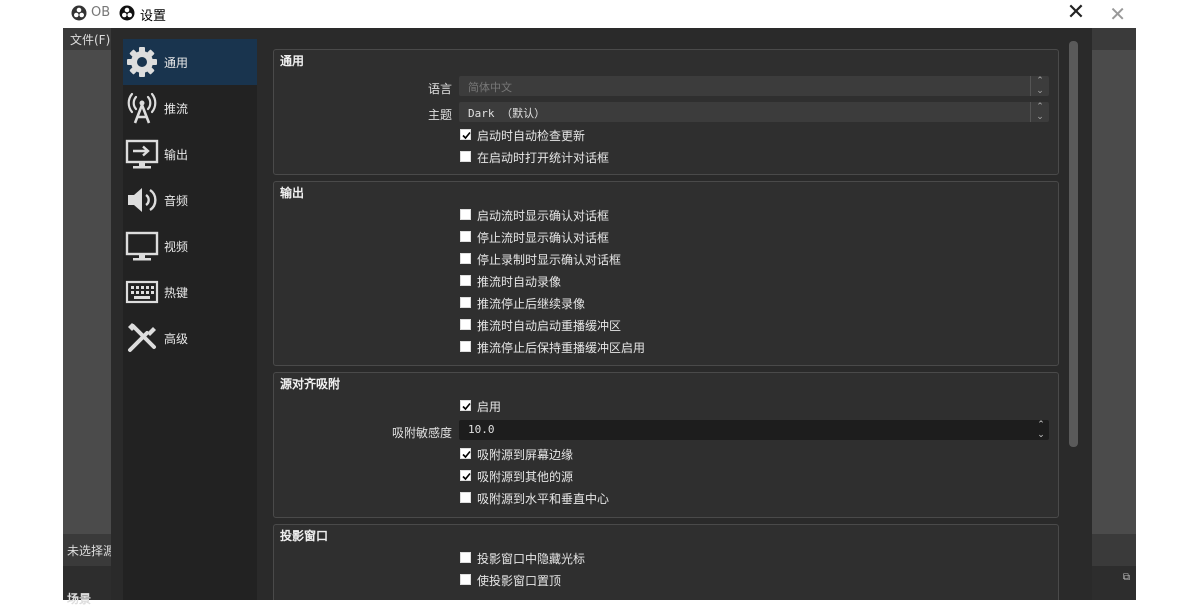 This screenshot has width=1200, height=607. What do you see at coordinates (543, 499) in the screenshot?
I see `checkbox-label: 吸附源到水平和垂直中心` at bounding box center [543, 499].